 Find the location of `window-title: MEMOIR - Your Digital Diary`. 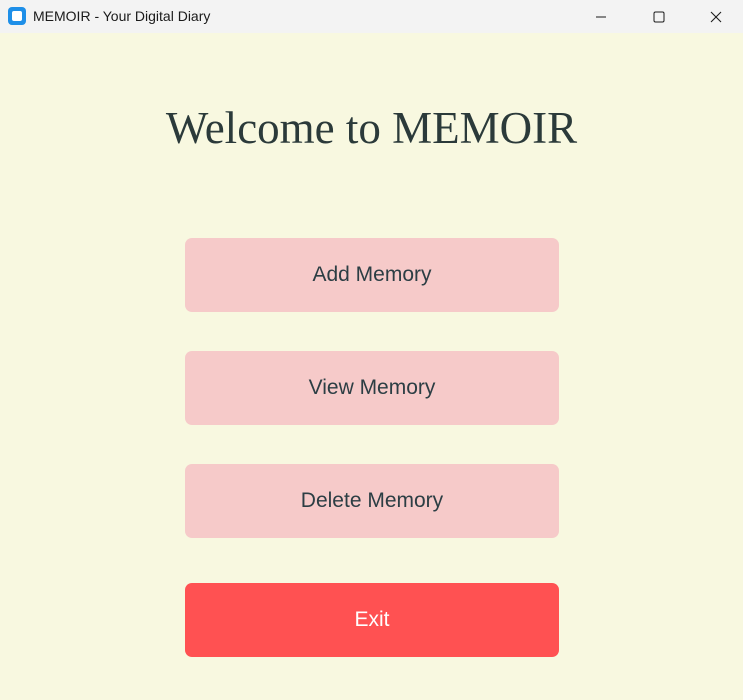

window-title: MEMOIR - Your Digital Diary is located at coordinates (122, 16).